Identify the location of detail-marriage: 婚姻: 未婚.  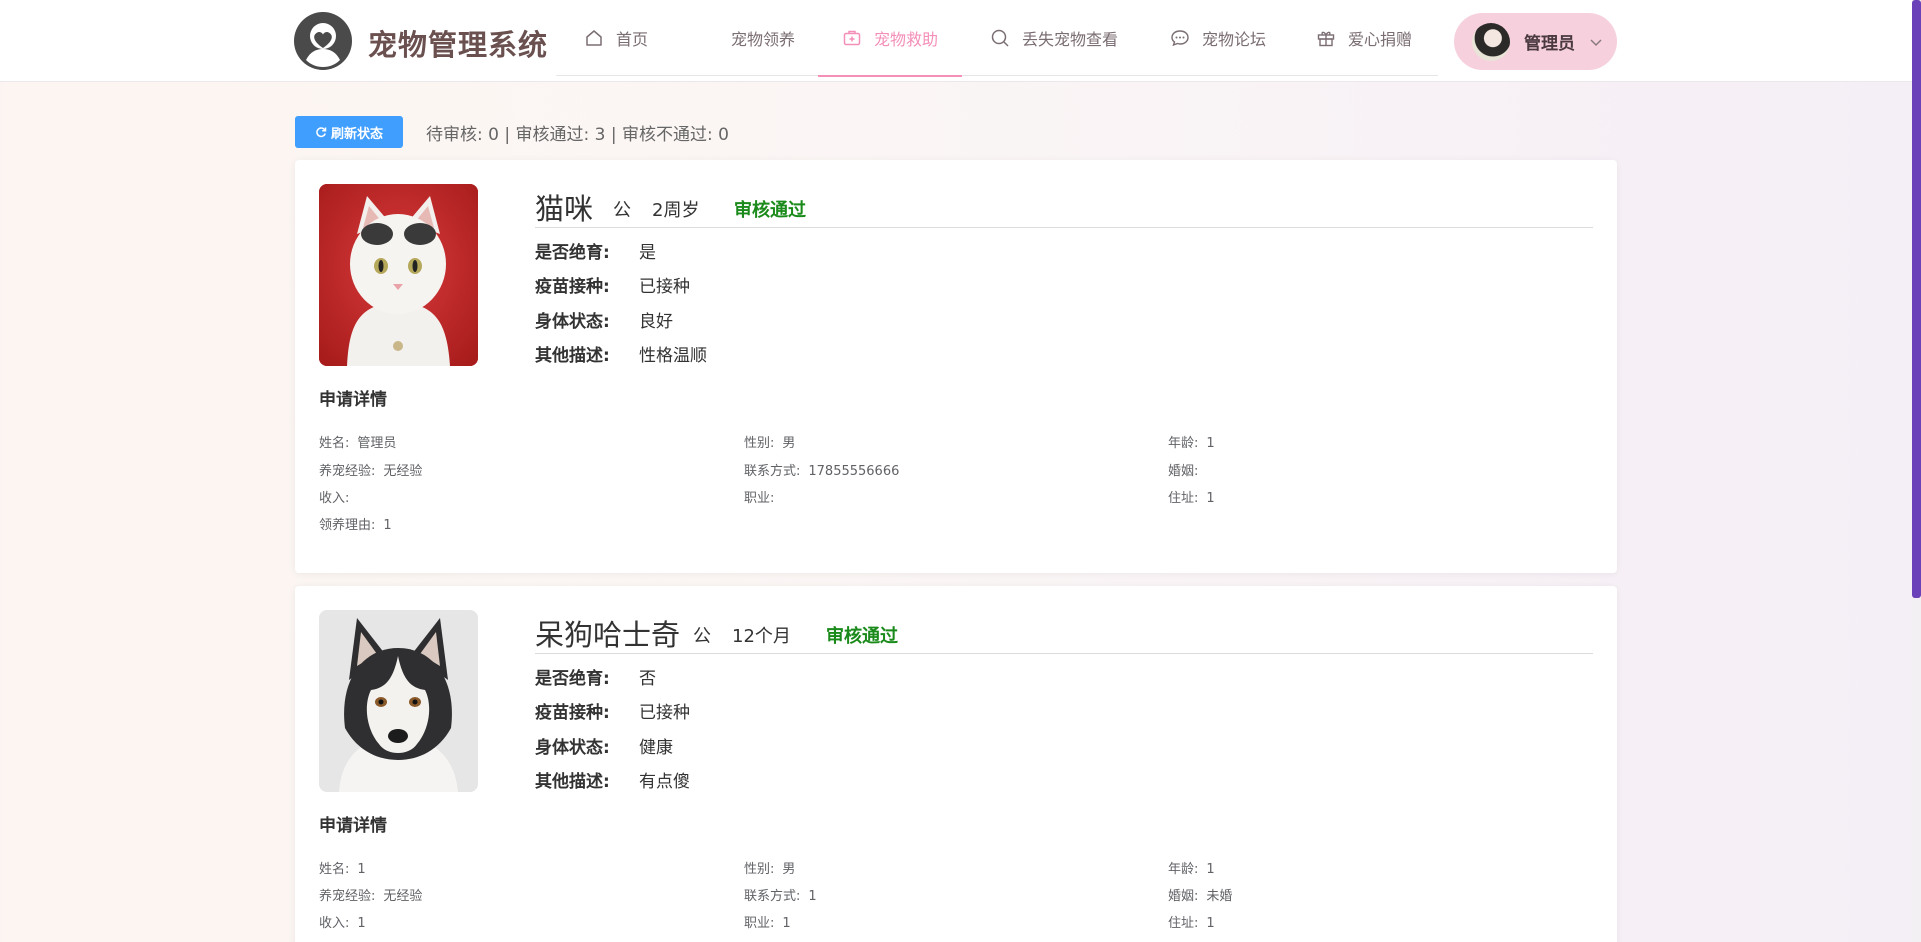
(1200, 894).